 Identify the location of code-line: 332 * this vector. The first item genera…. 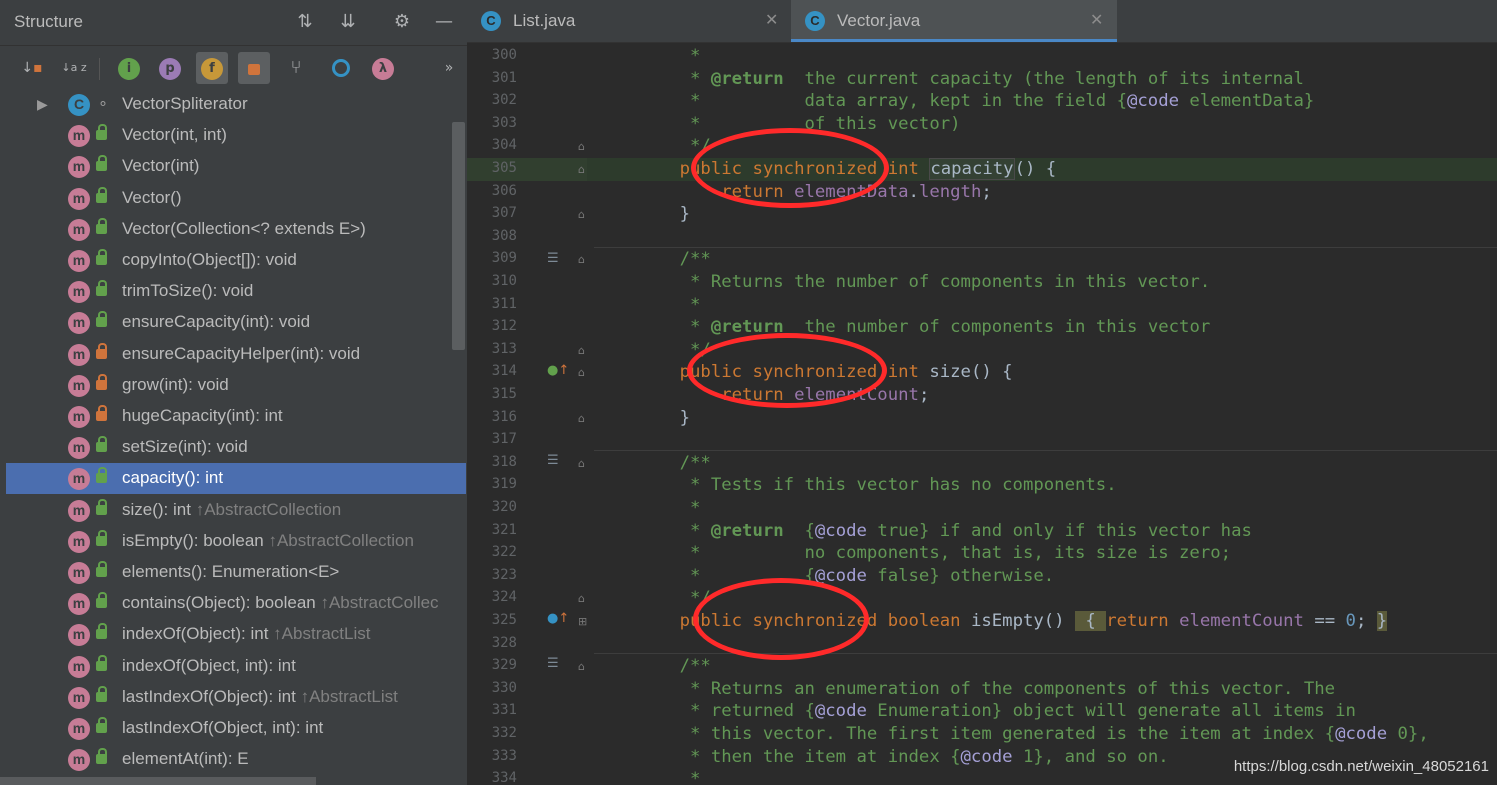
(982, 734).